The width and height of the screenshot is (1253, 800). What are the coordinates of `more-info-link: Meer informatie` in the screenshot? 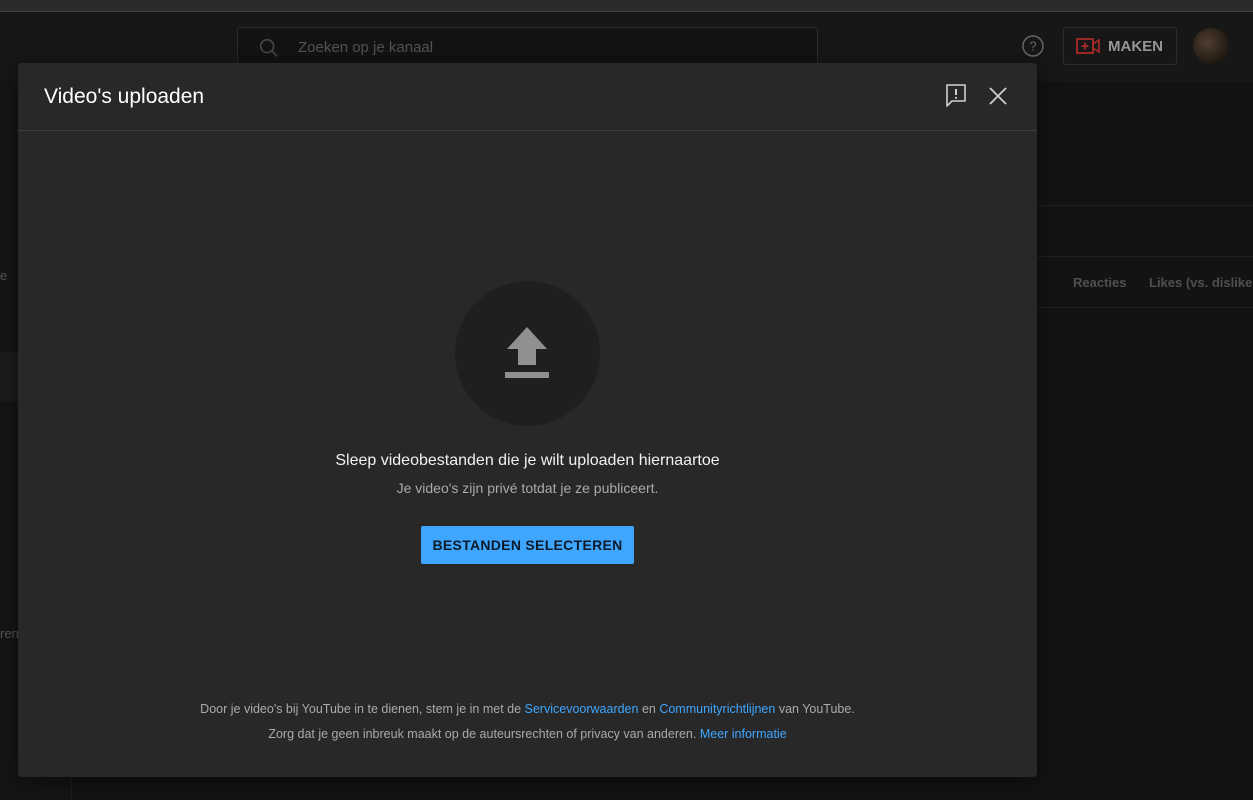 It's located at (743, 734).